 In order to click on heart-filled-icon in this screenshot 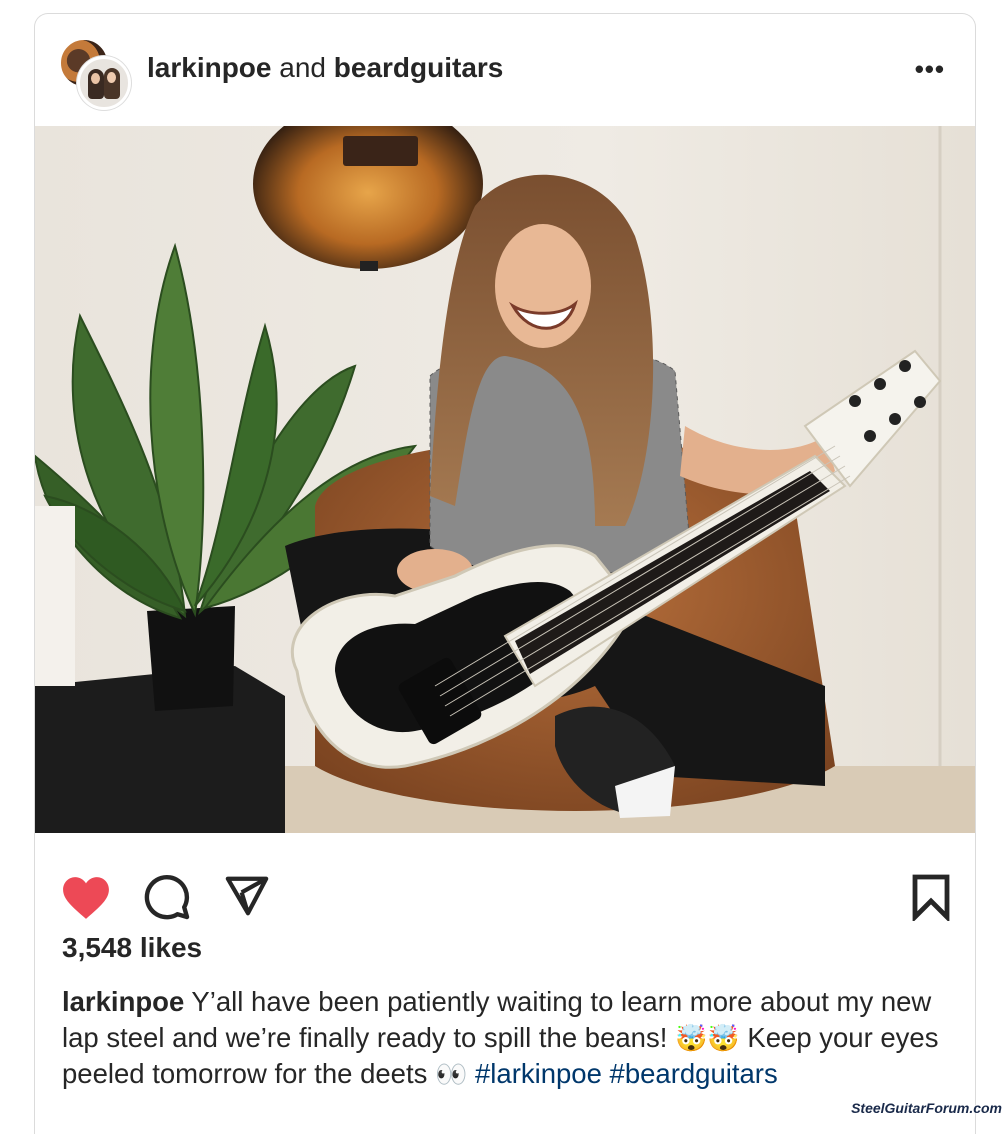, I will do `click(86, 898)`.